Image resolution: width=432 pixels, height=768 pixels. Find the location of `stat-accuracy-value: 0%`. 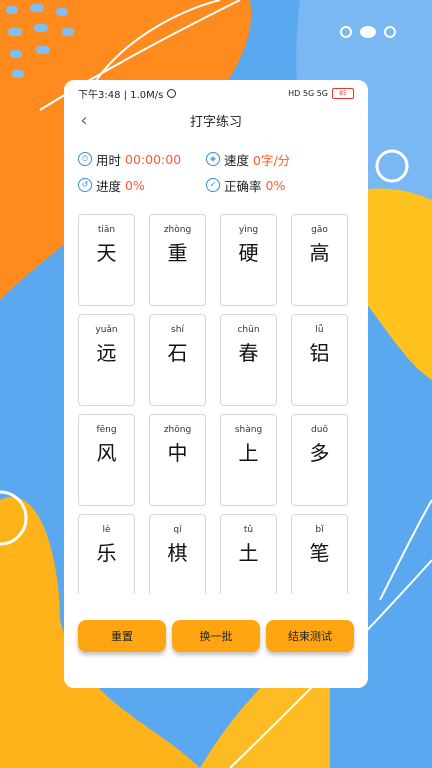

stat-accuracy-value: 0% is located at coordinates (275, 185).